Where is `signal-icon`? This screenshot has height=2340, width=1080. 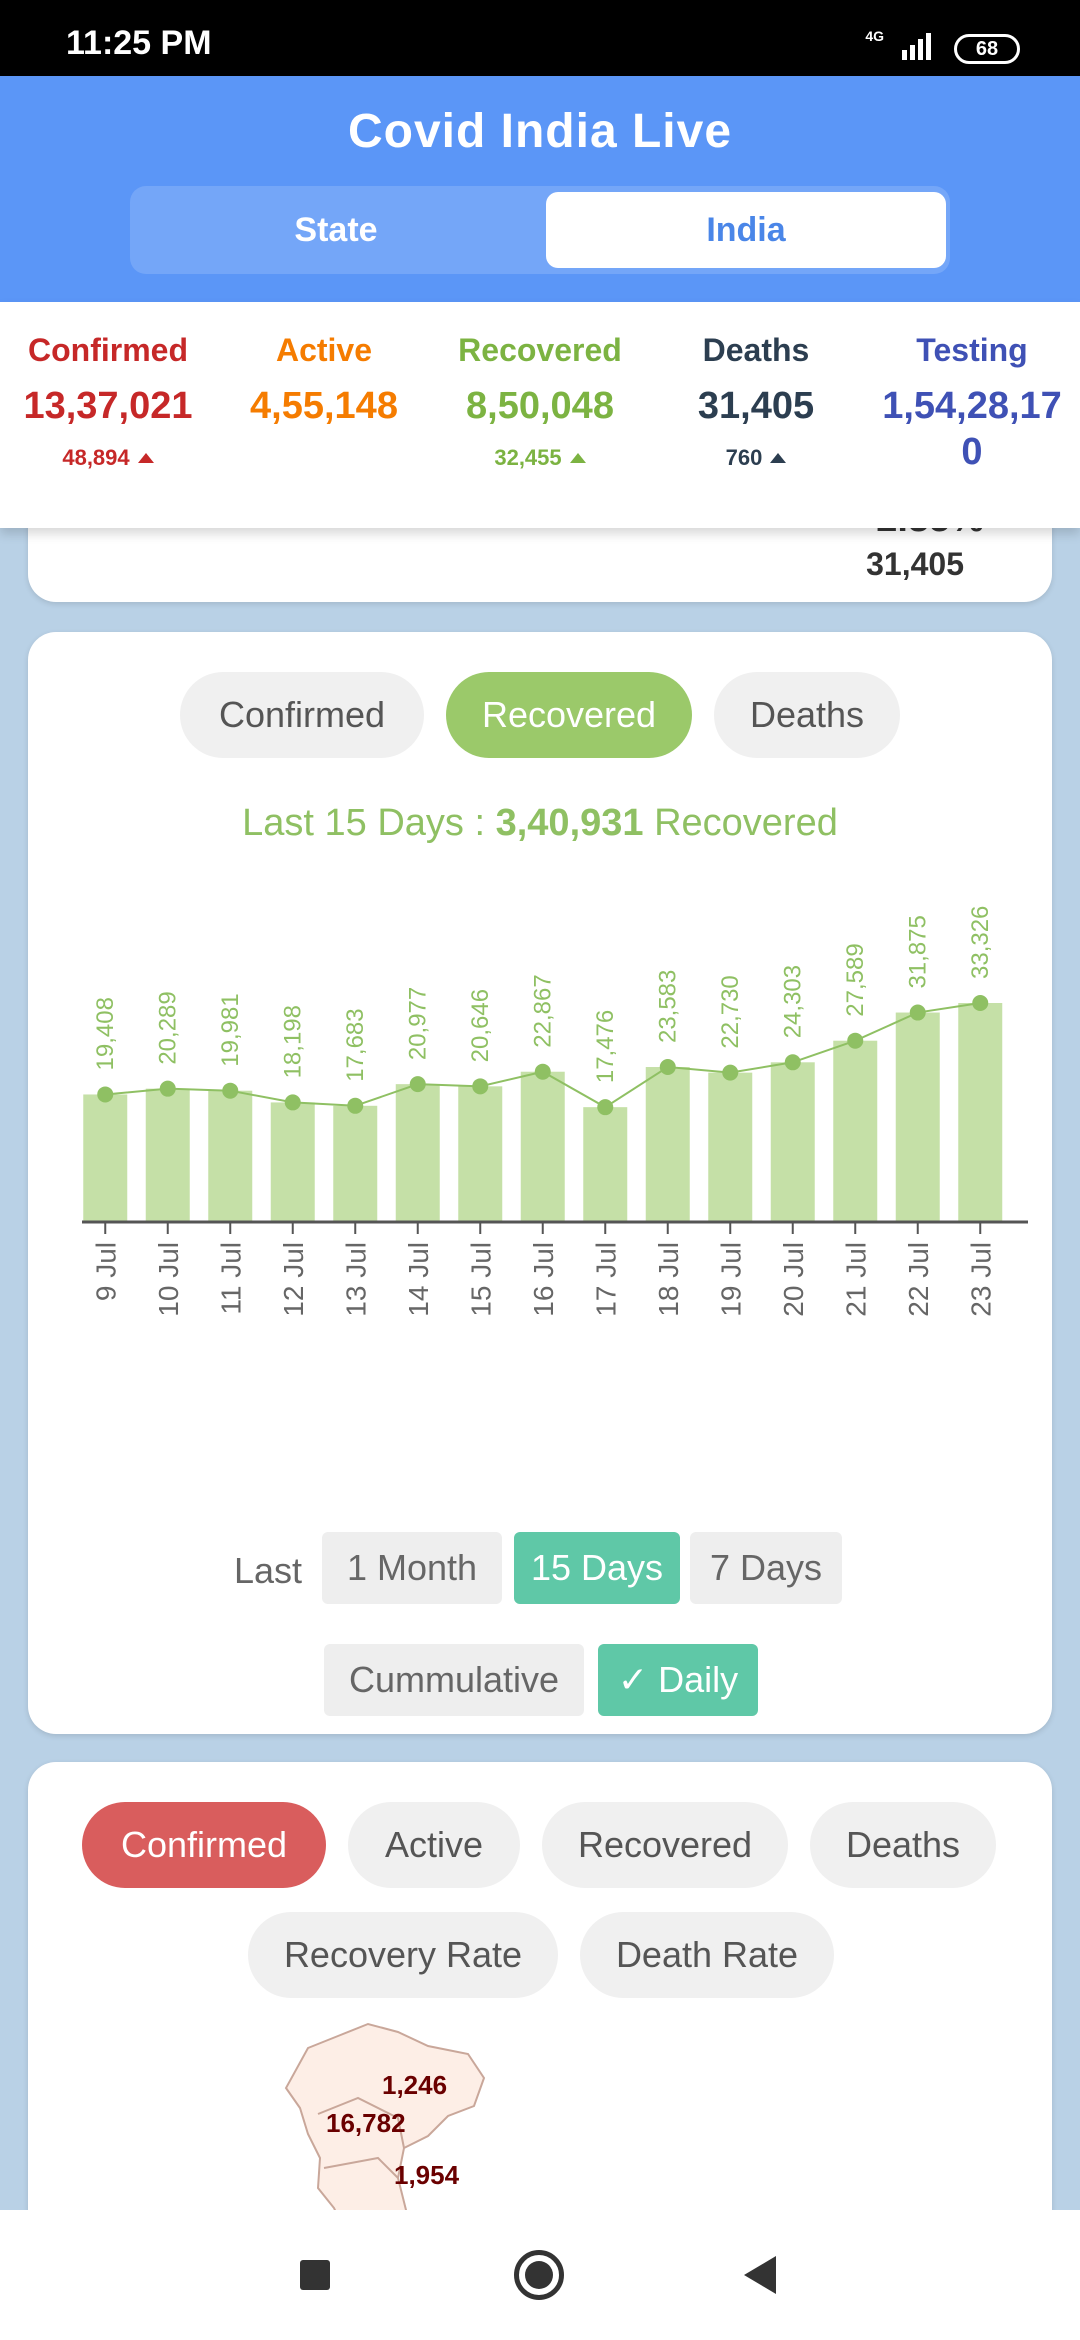
signal-icon is located at coordinates (916, 46).